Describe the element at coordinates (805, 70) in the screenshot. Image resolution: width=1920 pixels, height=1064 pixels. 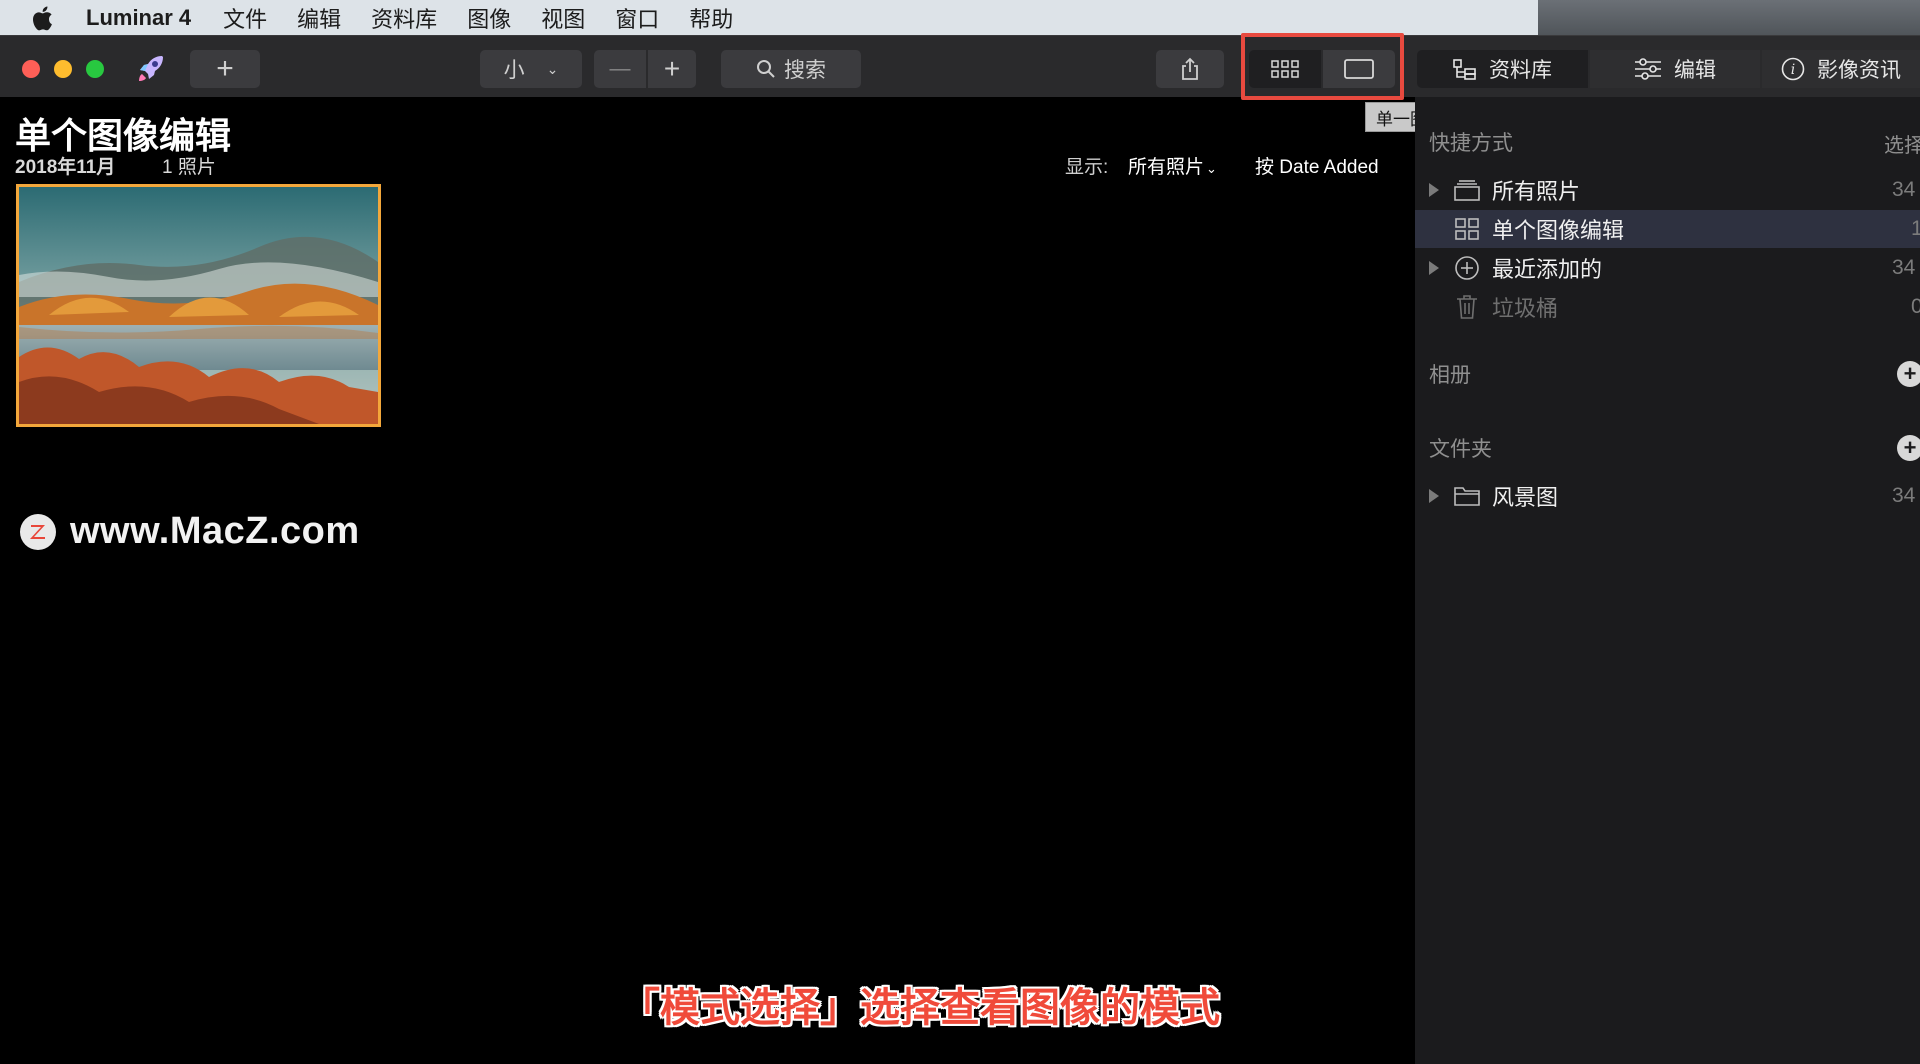
I see `search-label: 搜索` at that location.